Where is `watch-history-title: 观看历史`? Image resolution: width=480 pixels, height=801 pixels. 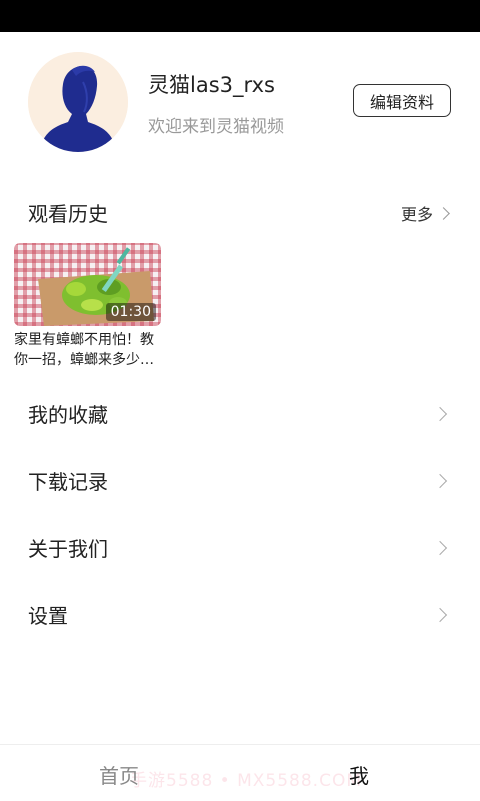 watch-history-title: 观看历史 is located at coordinates (68, 214).